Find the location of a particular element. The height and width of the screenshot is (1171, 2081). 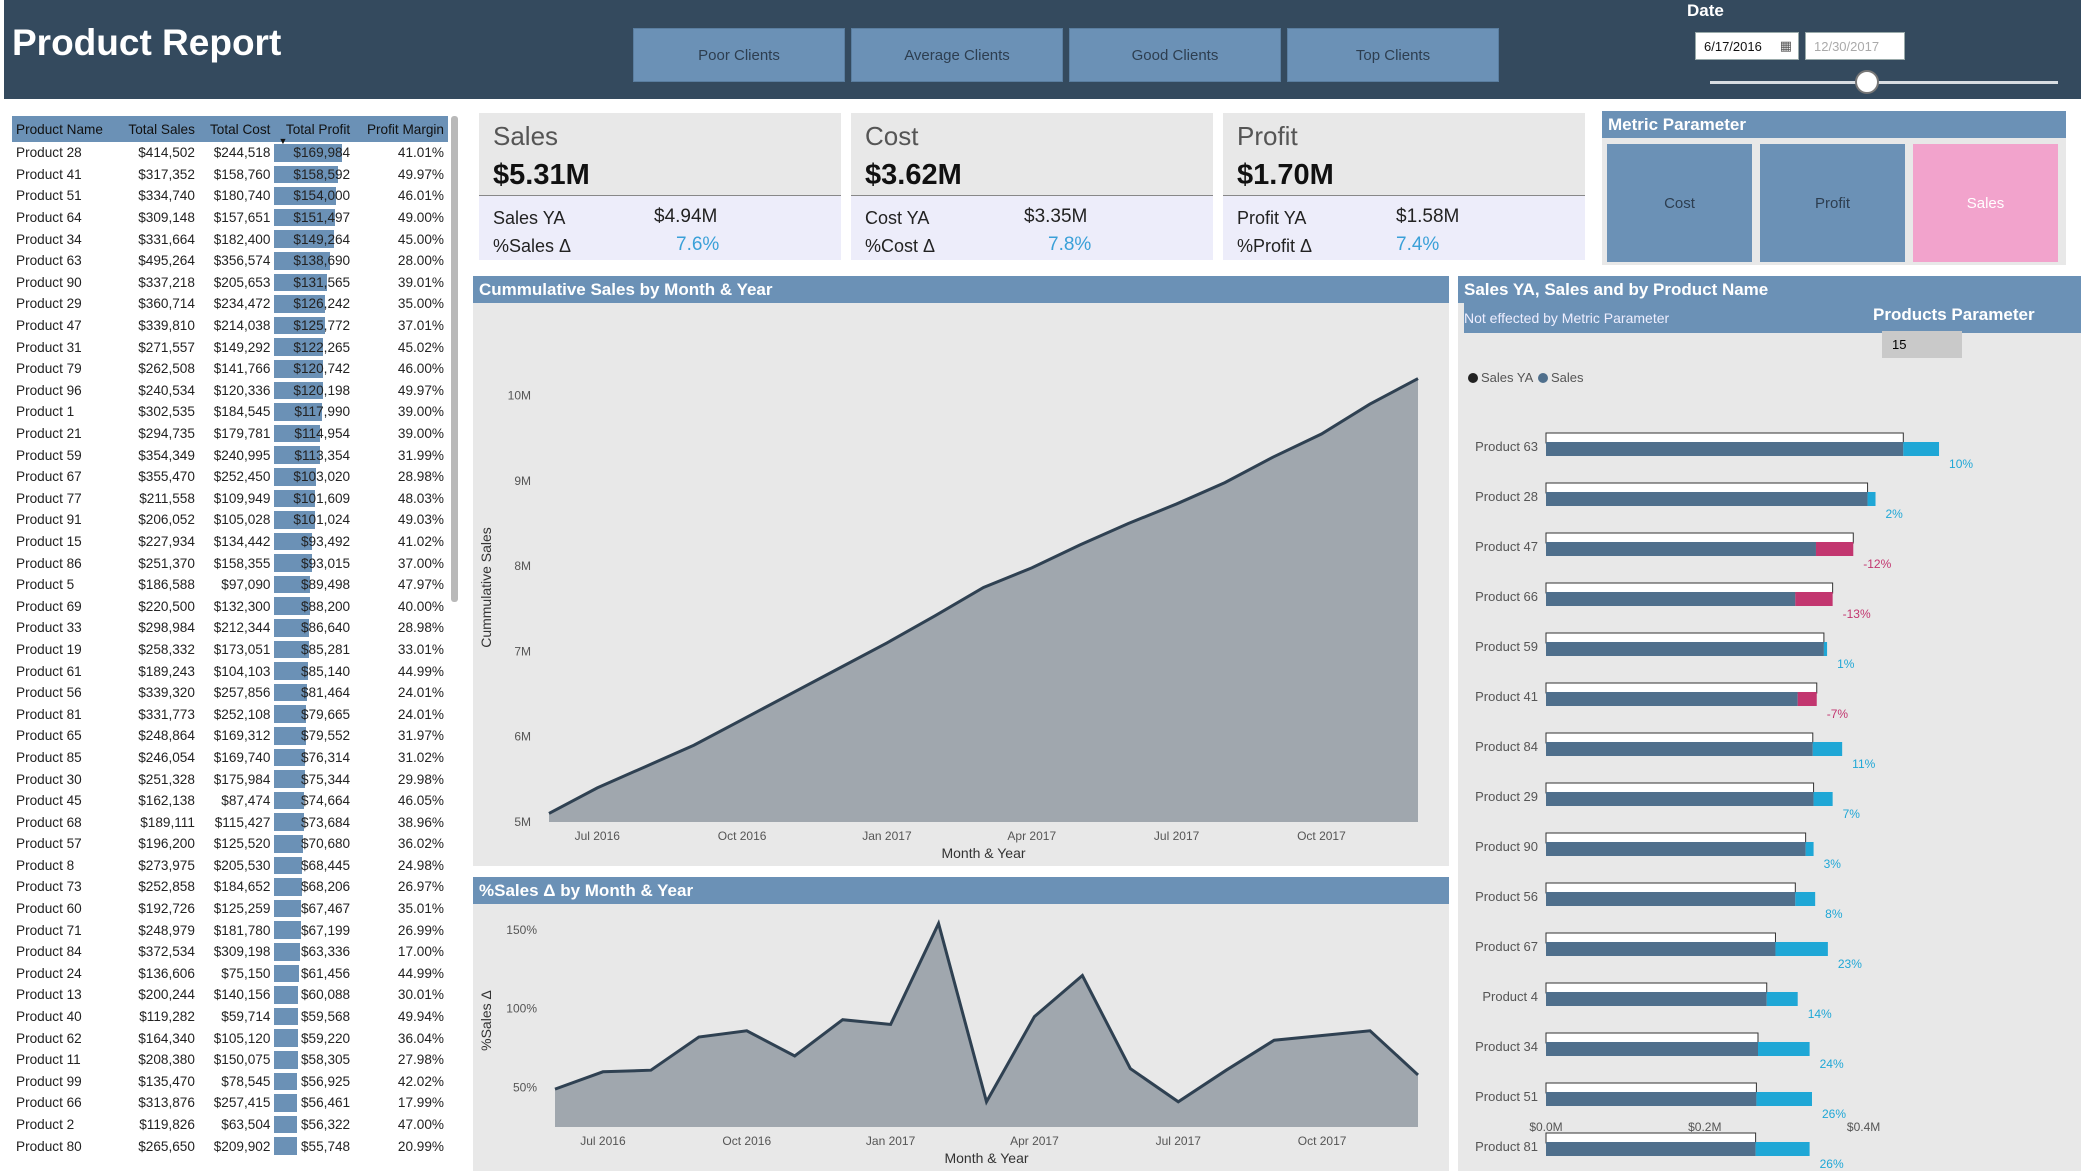

metric-cost-button: Cost is located at coordinates (1679, 203).